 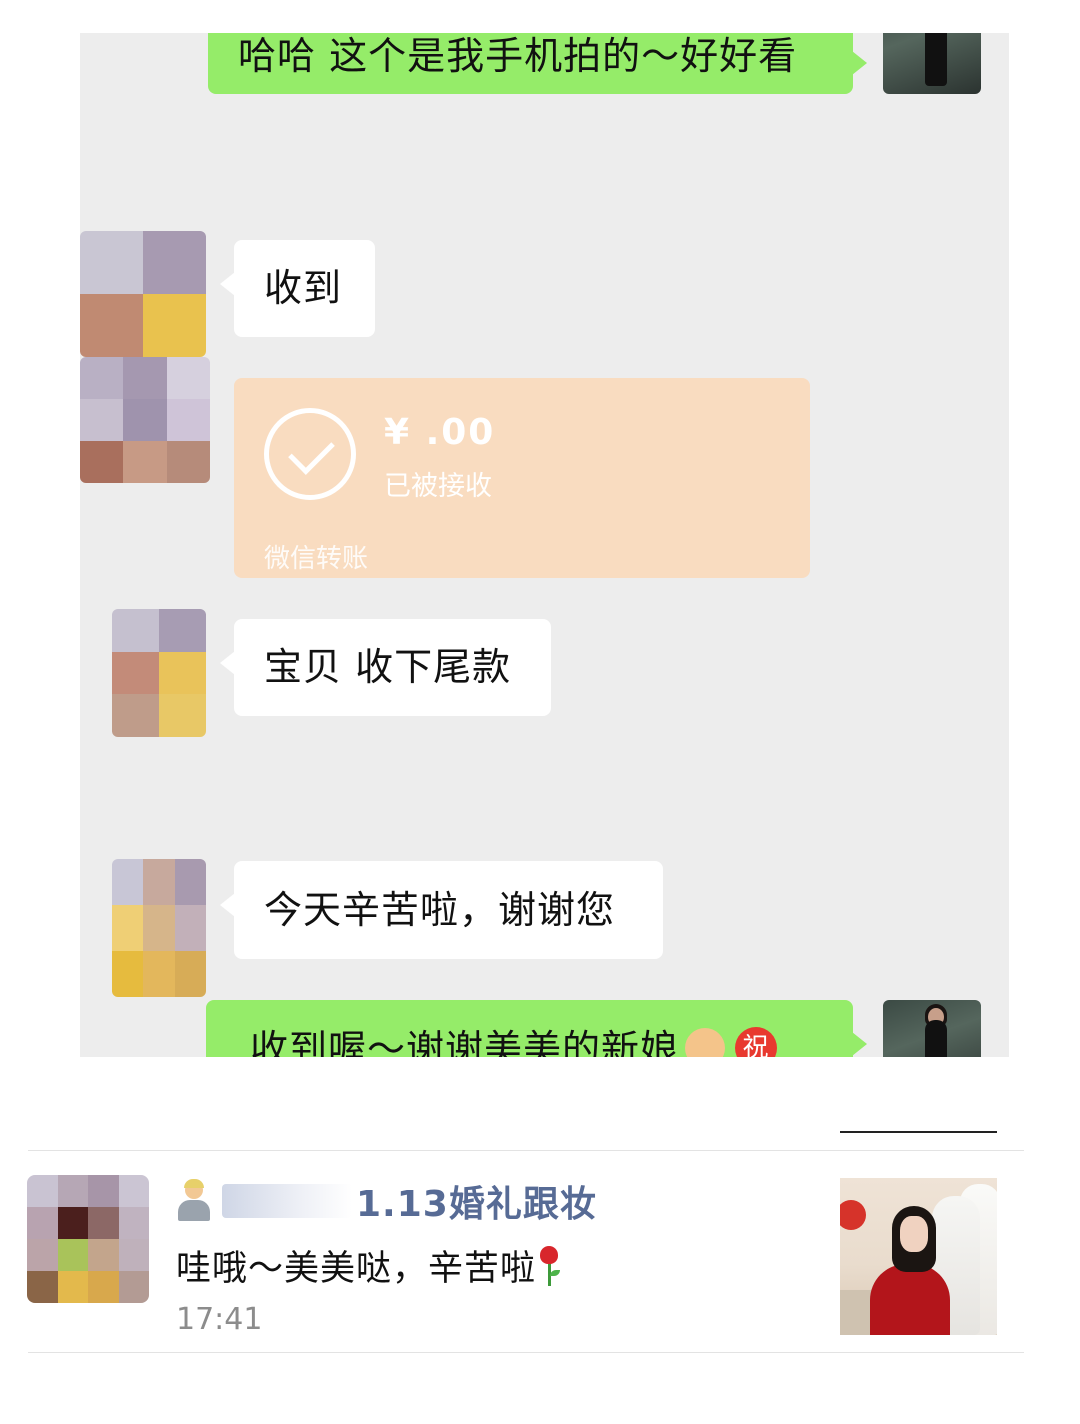 I want to click on checkmark-icon, so click(x=310, y=454).